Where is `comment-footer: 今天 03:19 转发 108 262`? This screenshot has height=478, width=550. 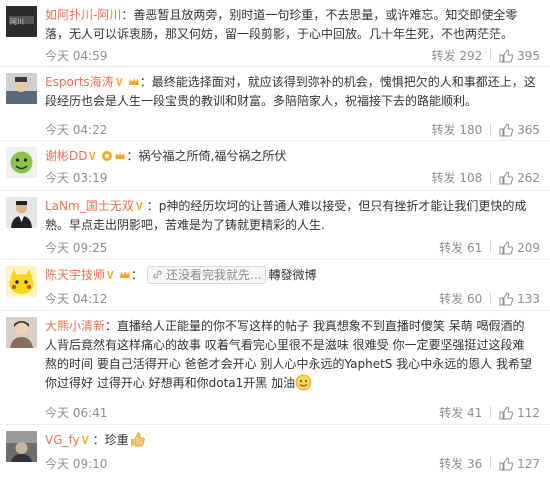
comment-footer: 今天 03:19 转发 108 262 is located at coordinates (292, 178).